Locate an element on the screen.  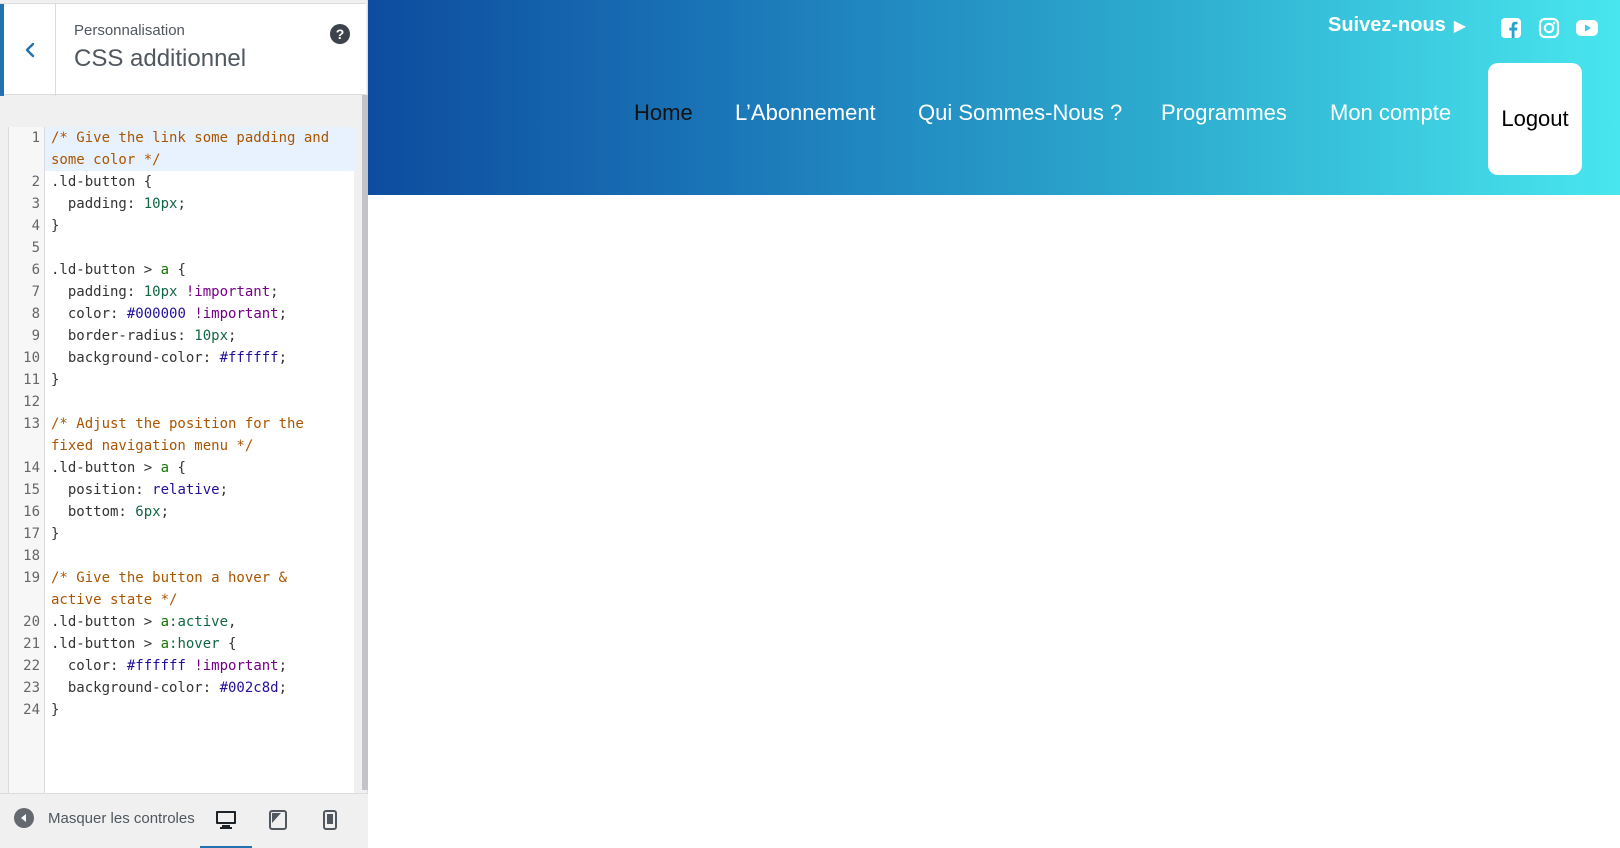
code-line: 16 bottom: 6px; is located at coordinates (182, 512).